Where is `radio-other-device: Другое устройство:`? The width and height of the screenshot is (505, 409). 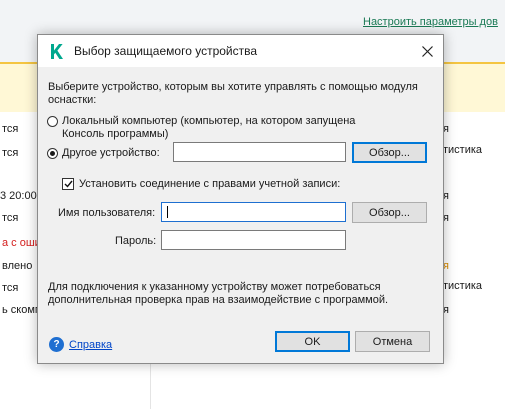 radio-other-device: Другое устройство: is located at coordinates (103, 153).